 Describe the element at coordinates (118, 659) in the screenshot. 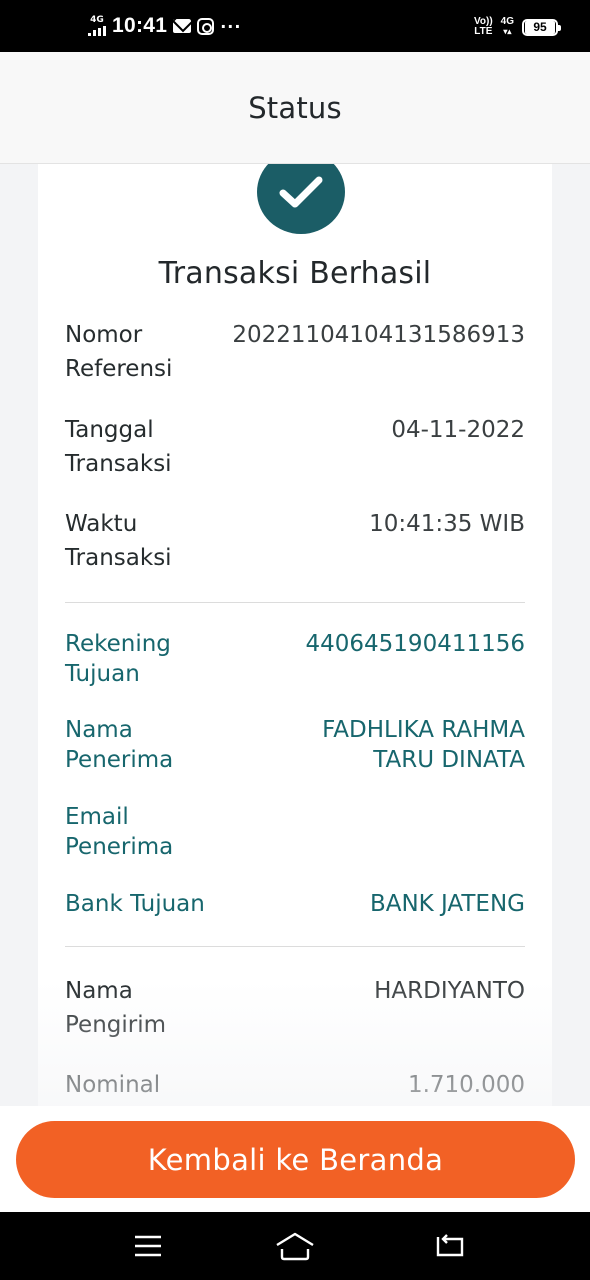

I see `row-label: Rekening Tujuan` at that location.